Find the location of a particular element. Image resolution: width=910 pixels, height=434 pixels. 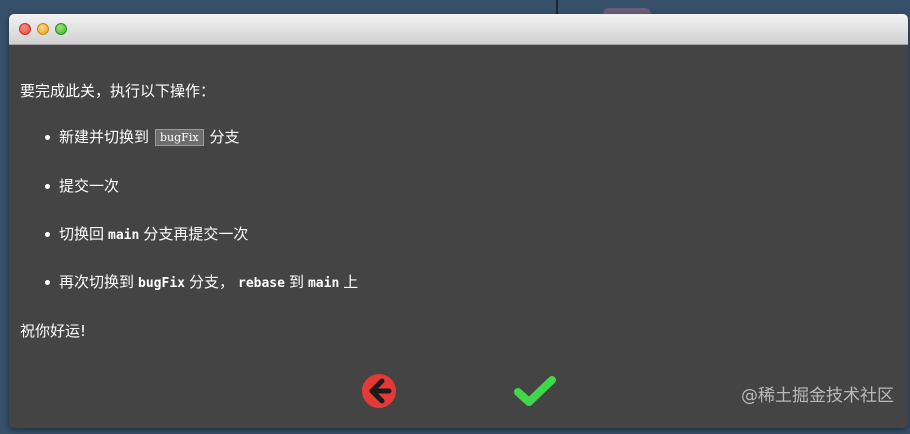

checkmark-icon is located at coordinates (535, 391).